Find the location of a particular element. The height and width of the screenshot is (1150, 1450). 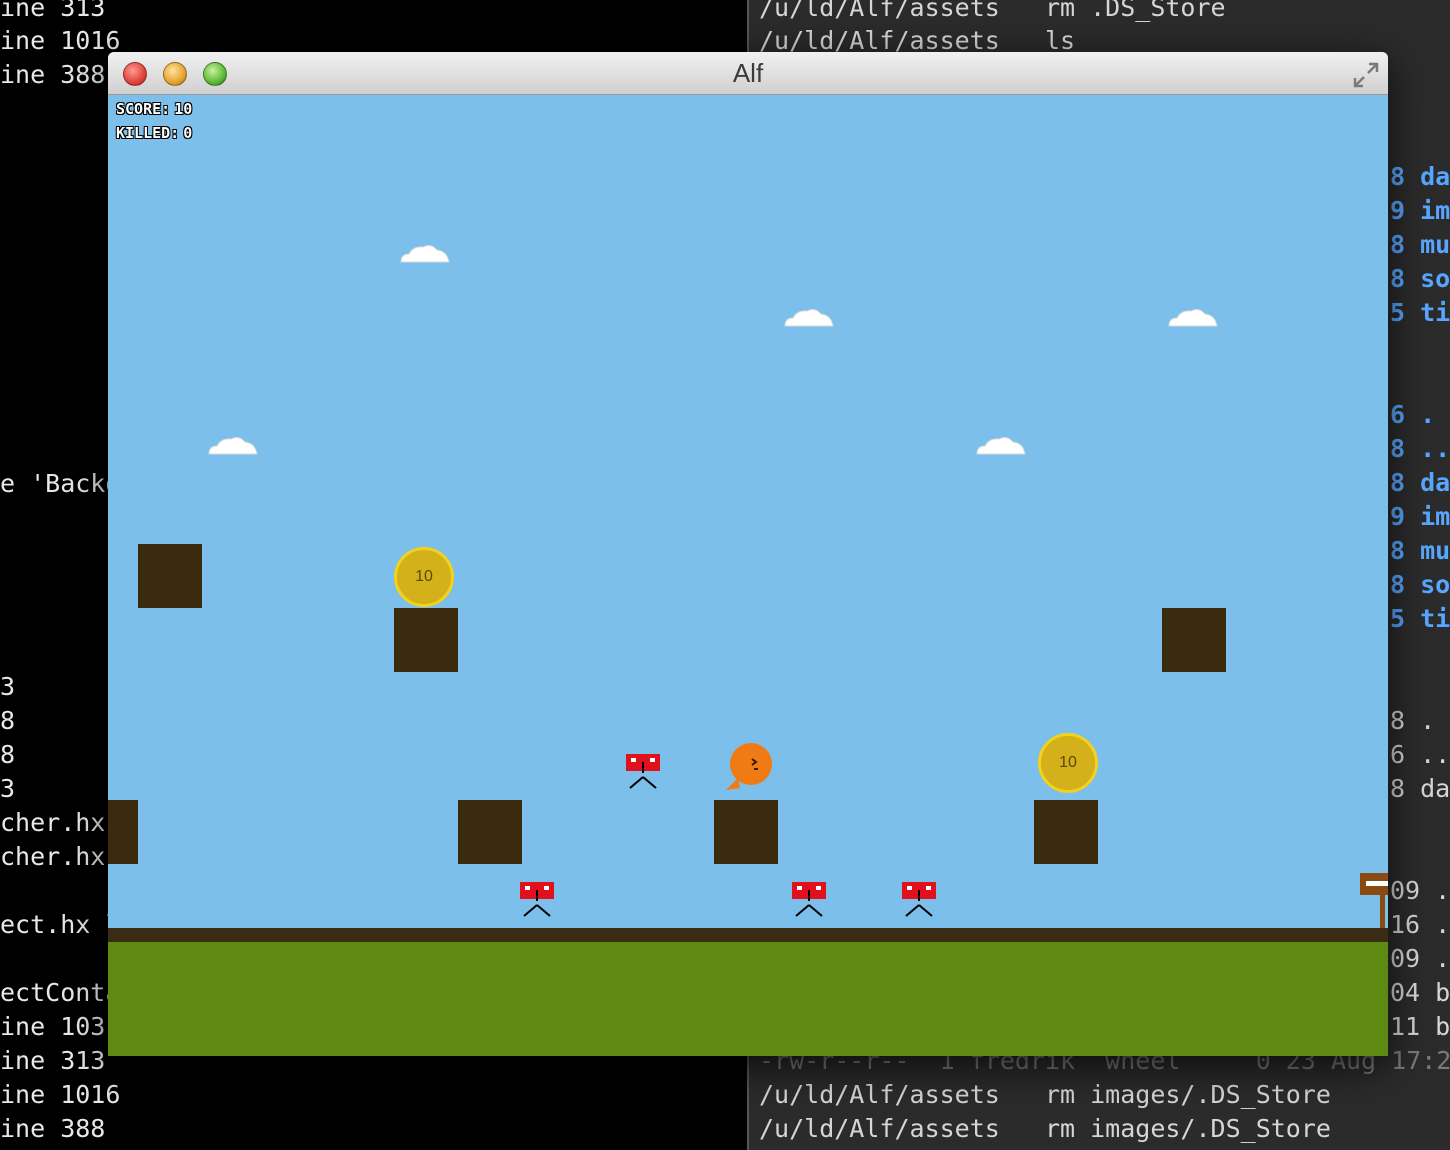

terminal-line: 6 . is located at coordinates (1413, 414).